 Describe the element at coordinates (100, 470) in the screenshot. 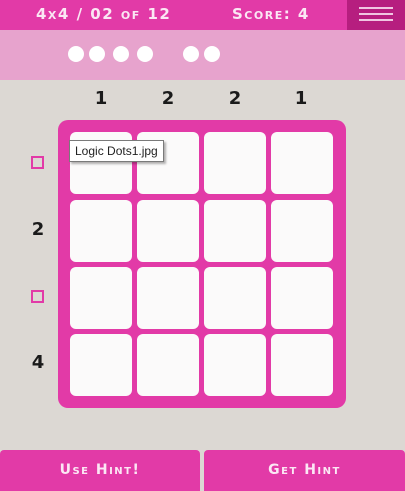

I see `use-hint-button: Use Hint!` at that location.